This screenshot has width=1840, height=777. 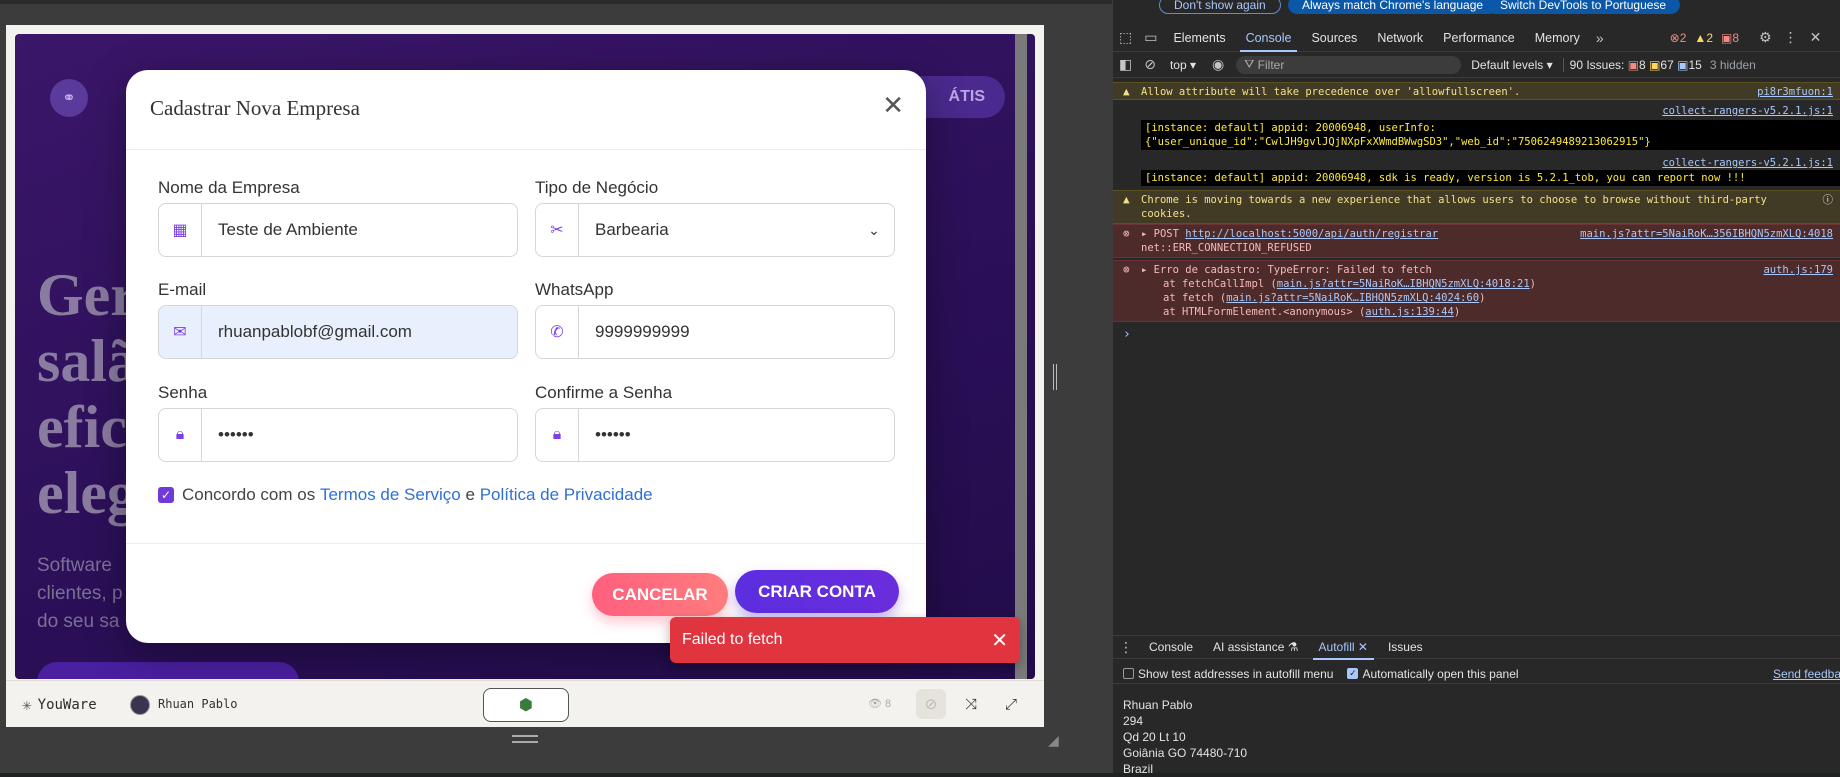 What do you see at coordinates (1183, 65) in the screenshot?
I see `context-select: top ▾` at bounding box center [1183, 65].